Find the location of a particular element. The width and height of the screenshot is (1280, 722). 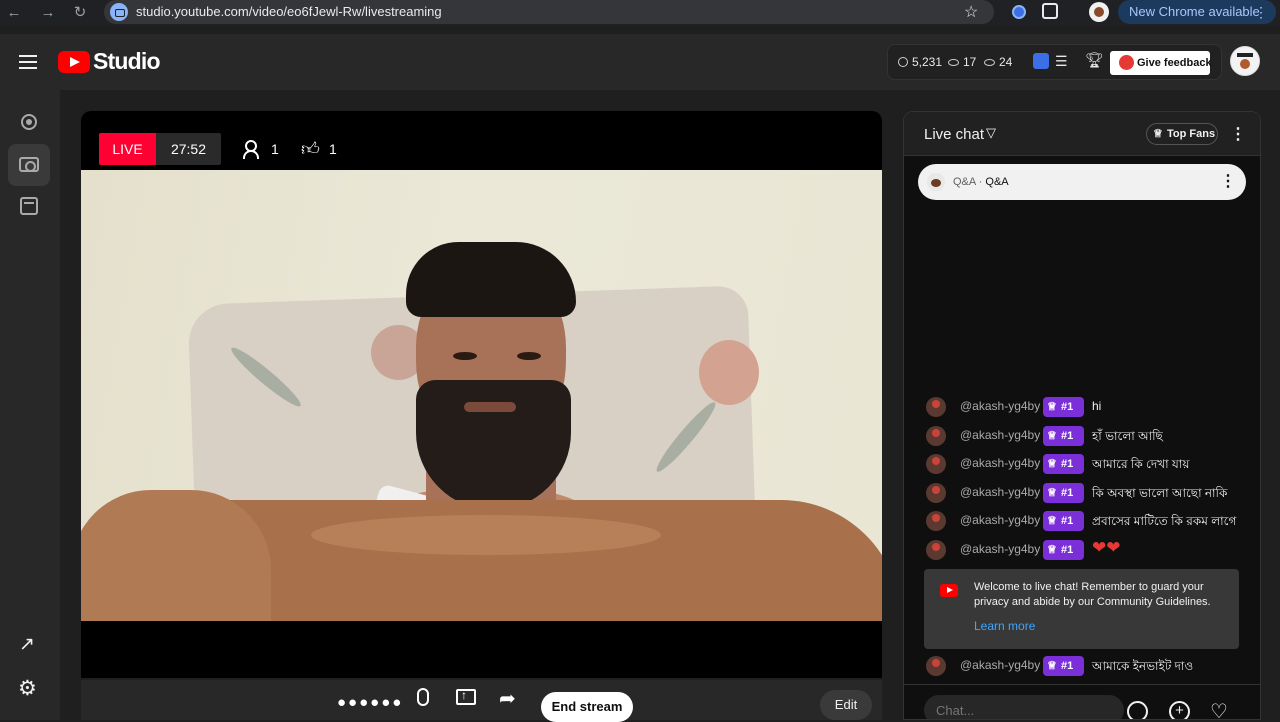

reload-icon: ↻ is located at coordinates (80, 13).